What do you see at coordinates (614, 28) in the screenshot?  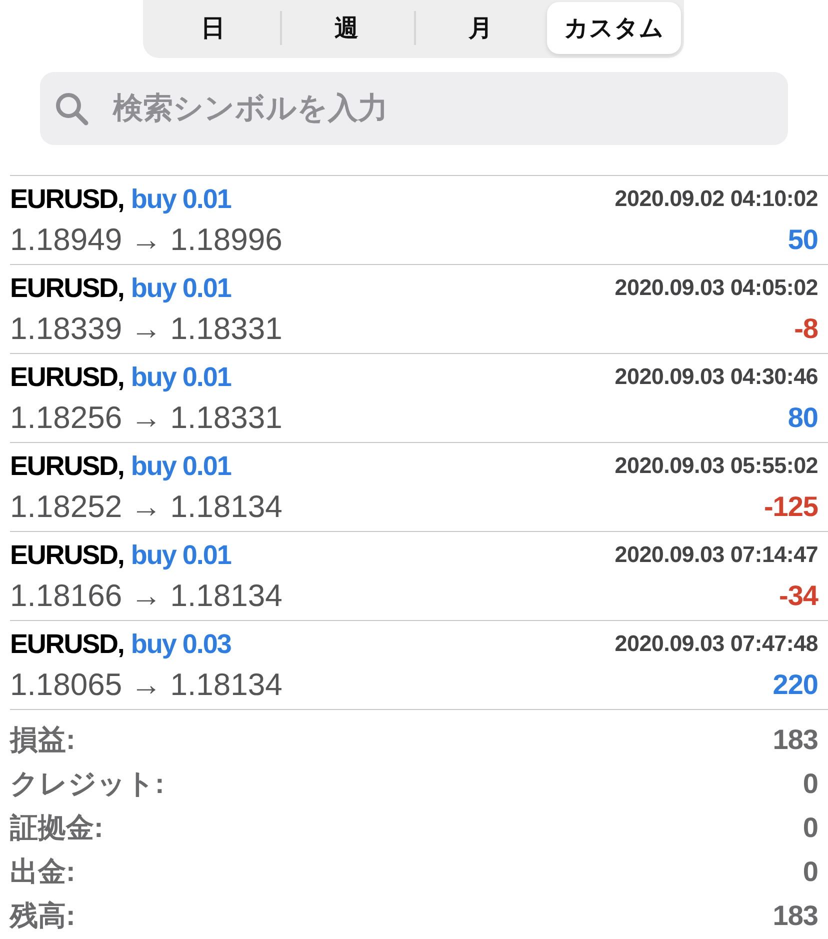 I see `period-tab: カスタム` at bounding box center [614, 28].